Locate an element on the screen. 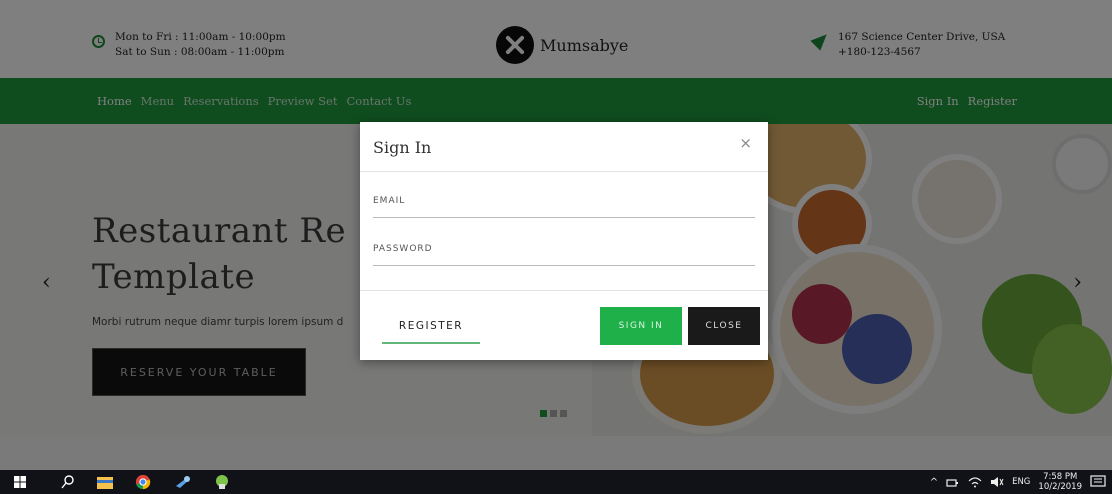  system-tray: ^ ENG 7:58 PM 10/2/2019 is located at coordinates (1021, 482).